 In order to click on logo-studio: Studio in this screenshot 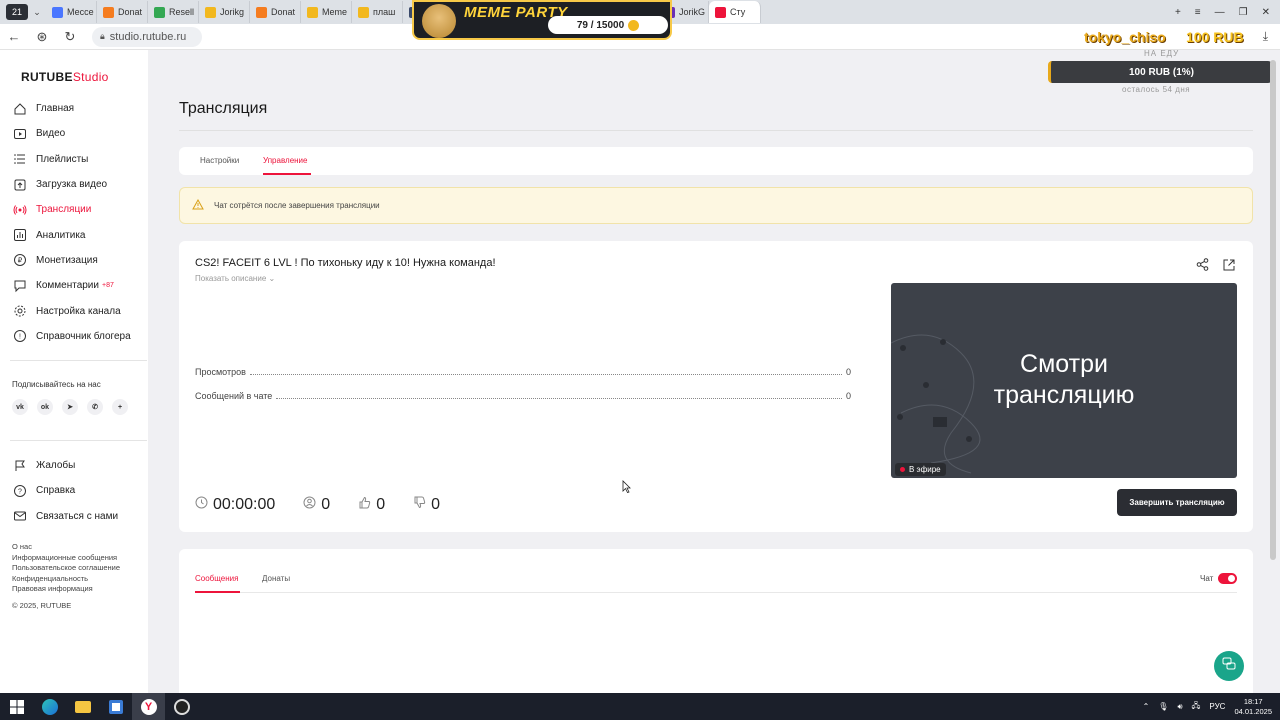, I will do `click(90, 77)`.